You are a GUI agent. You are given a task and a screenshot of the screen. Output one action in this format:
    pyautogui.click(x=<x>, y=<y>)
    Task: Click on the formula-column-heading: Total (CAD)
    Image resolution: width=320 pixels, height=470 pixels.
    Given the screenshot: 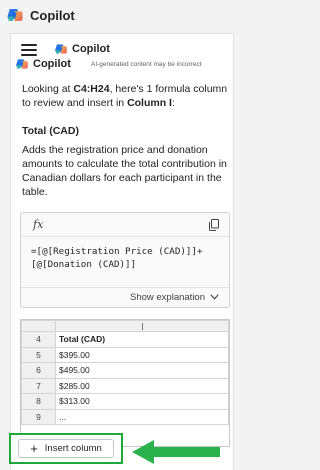 What is the action you would take?
    pyautogui.click(x=50, y=131)
    